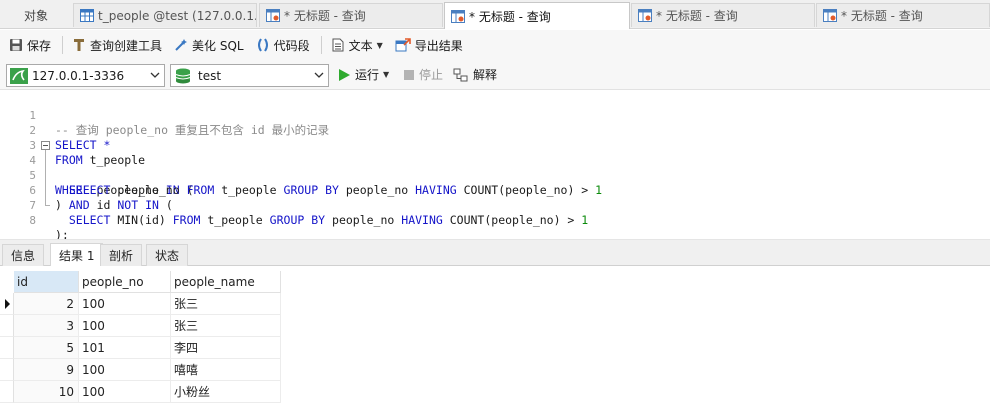  I want to click on tab-query-active: * 无标题 - 查询, so click(537, 15).